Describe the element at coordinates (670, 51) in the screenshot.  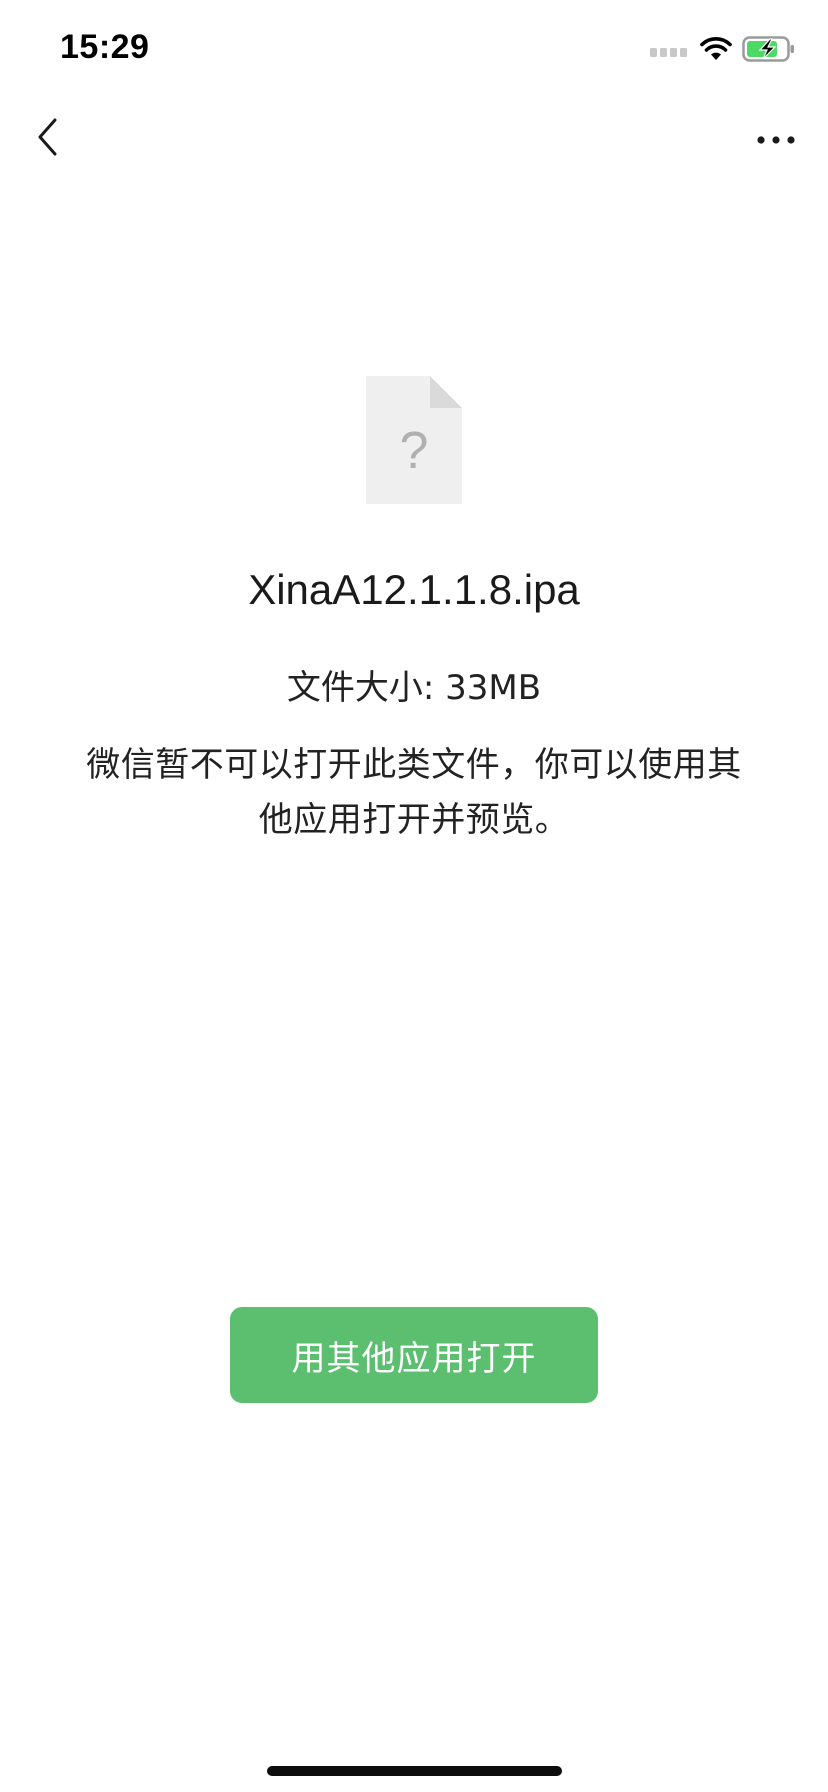
I see `cellular-signal-icon` at that location.